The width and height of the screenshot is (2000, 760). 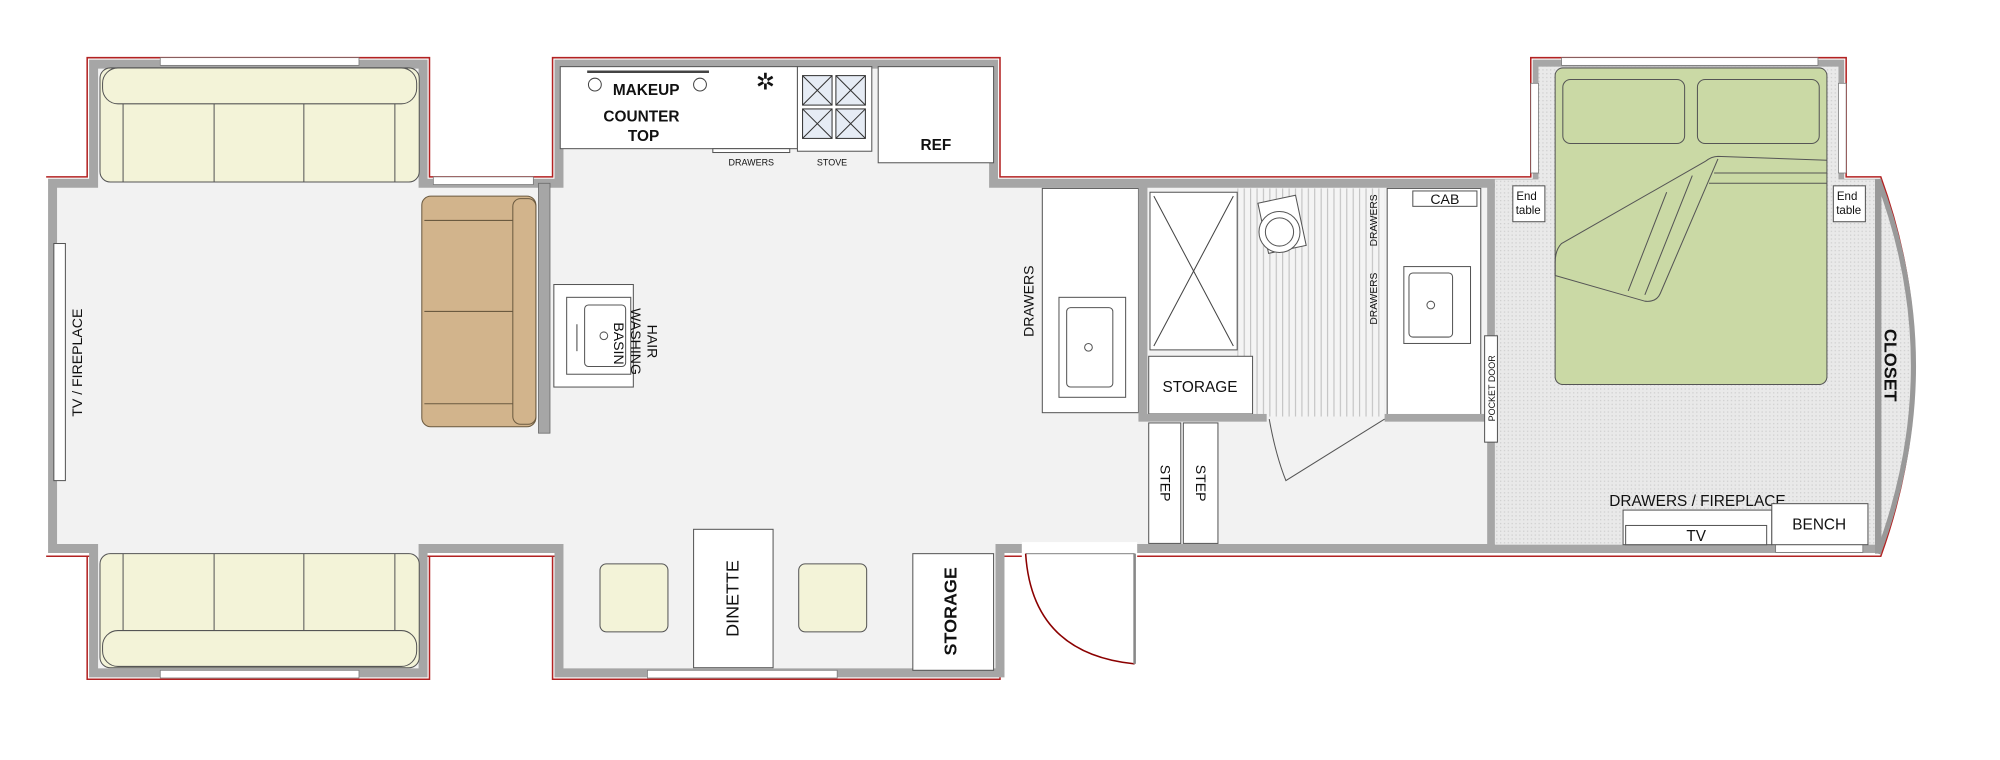 What do you see at coordinates (1374, 220) in the screenshot?
I see `drawers-upper-label: DRAWERS` at bounding box center [1374, 220].